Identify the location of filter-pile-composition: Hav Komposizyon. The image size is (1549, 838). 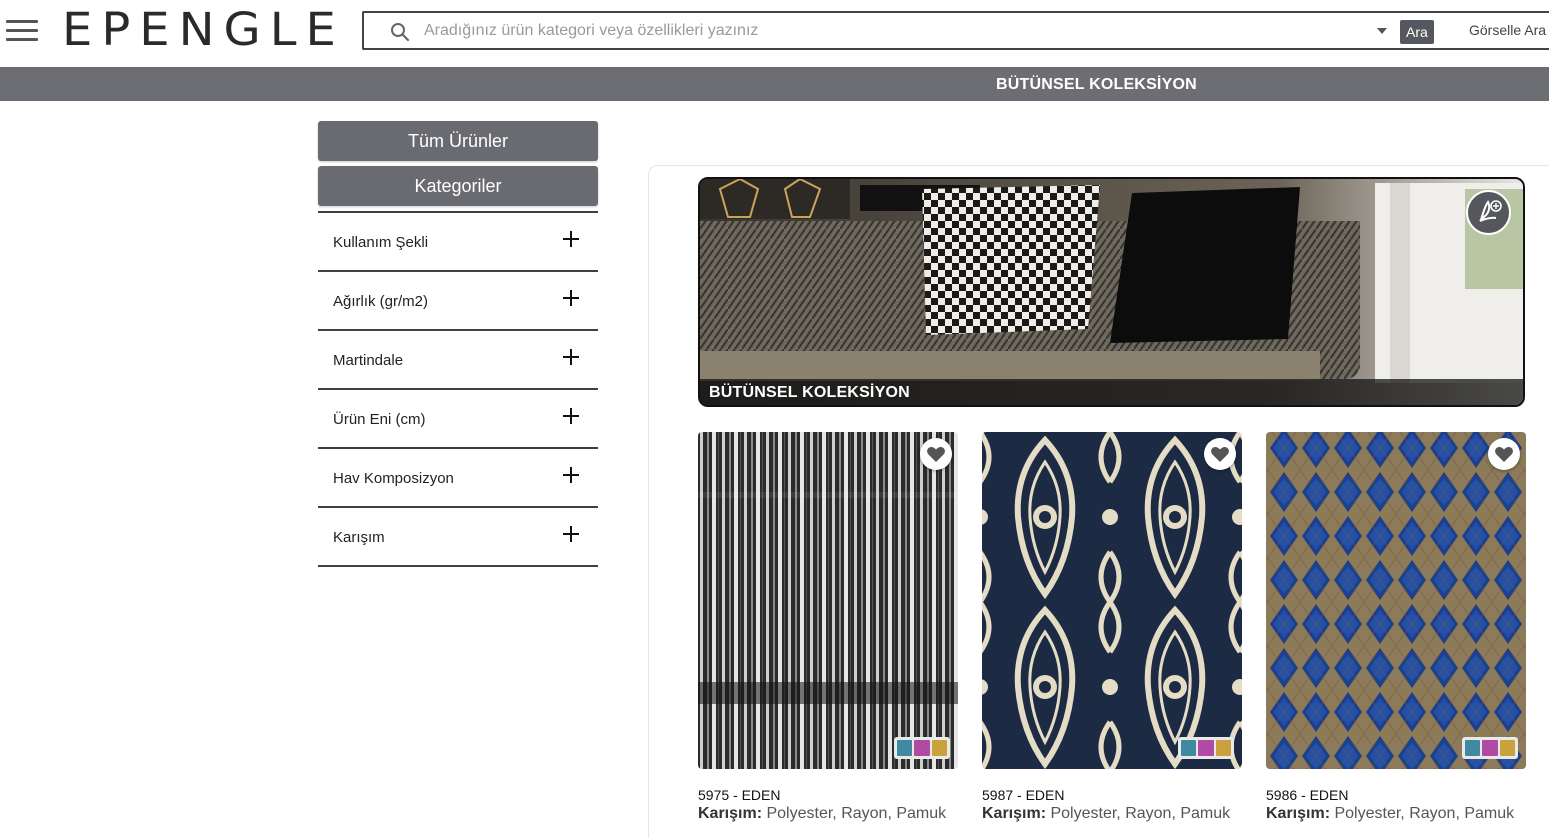
(458, 478).